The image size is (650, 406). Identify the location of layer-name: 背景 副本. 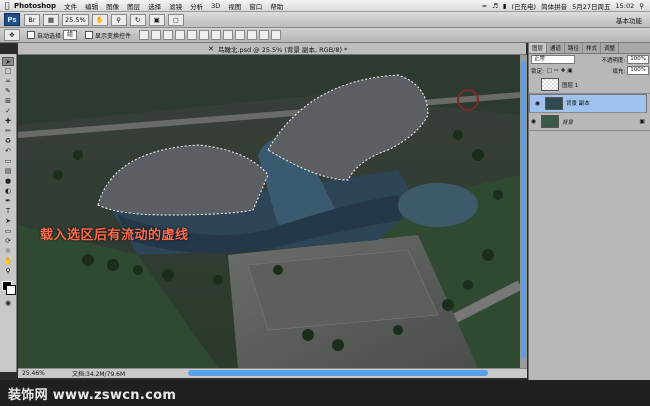
(578, 104).